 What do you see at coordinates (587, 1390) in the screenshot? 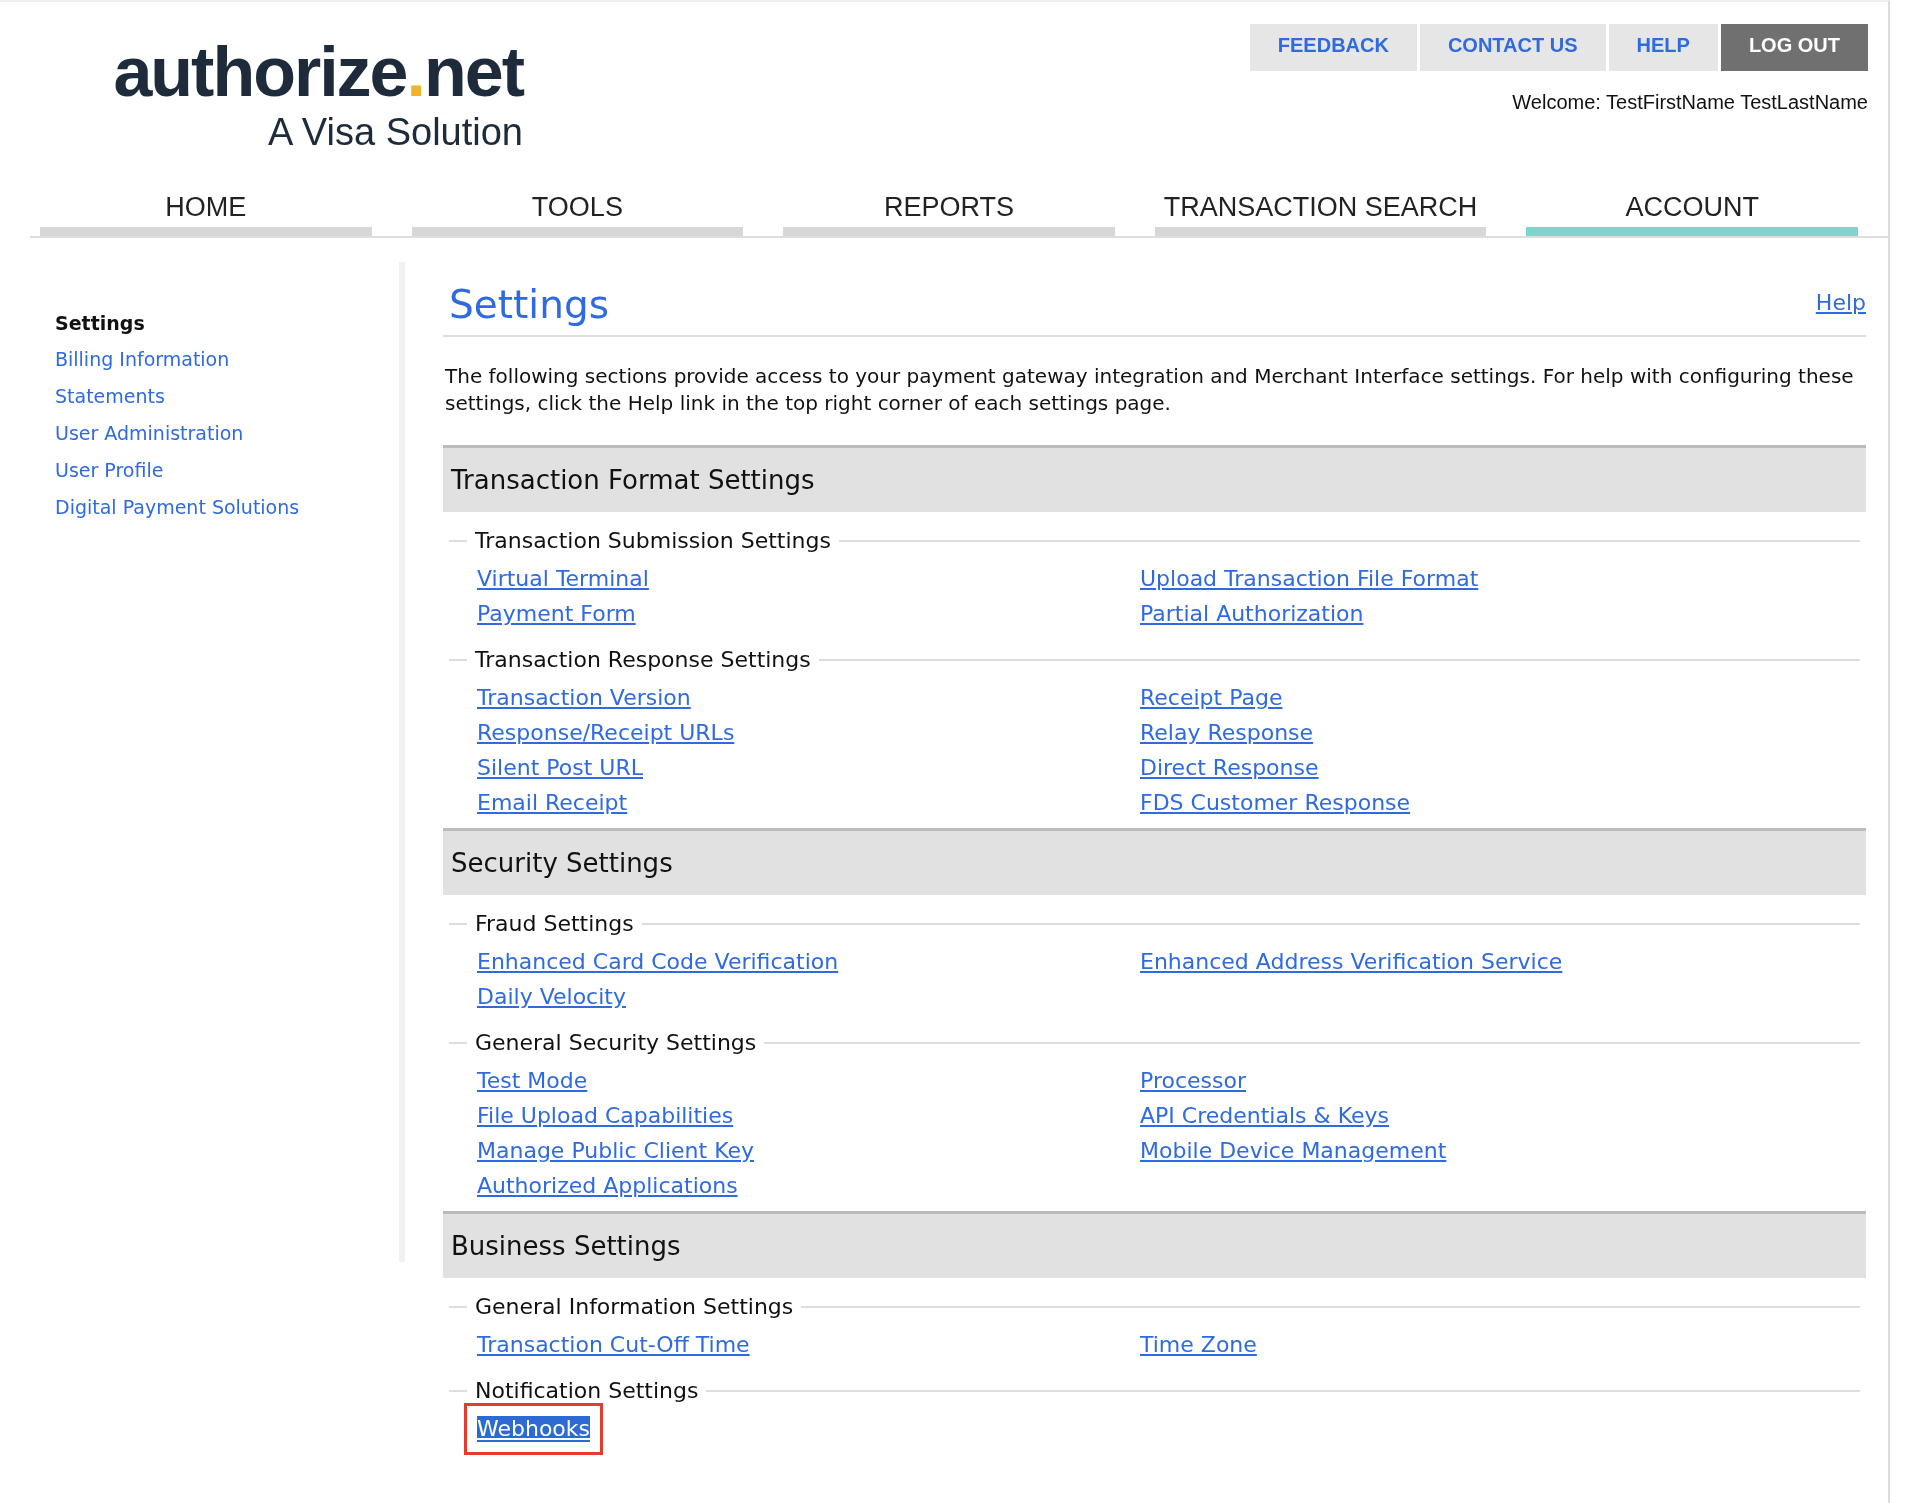
I see `group-heading: Notification Settings` at bounding box center [587, 1390].